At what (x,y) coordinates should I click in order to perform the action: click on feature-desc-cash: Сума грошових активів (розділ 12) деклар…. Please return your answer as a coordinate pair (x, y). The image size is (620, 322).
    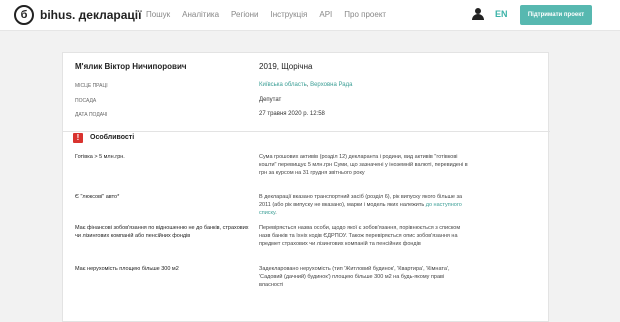
    Looking at the image, I should click on (363, 165).